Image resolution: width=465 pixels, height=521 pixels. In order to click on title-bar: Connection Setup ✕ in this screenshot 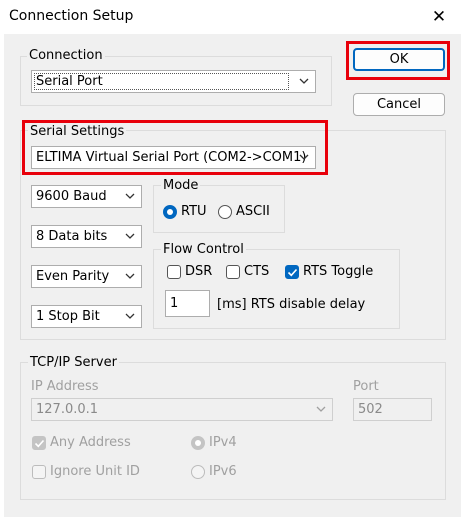, I will do `click(232, 17)`.